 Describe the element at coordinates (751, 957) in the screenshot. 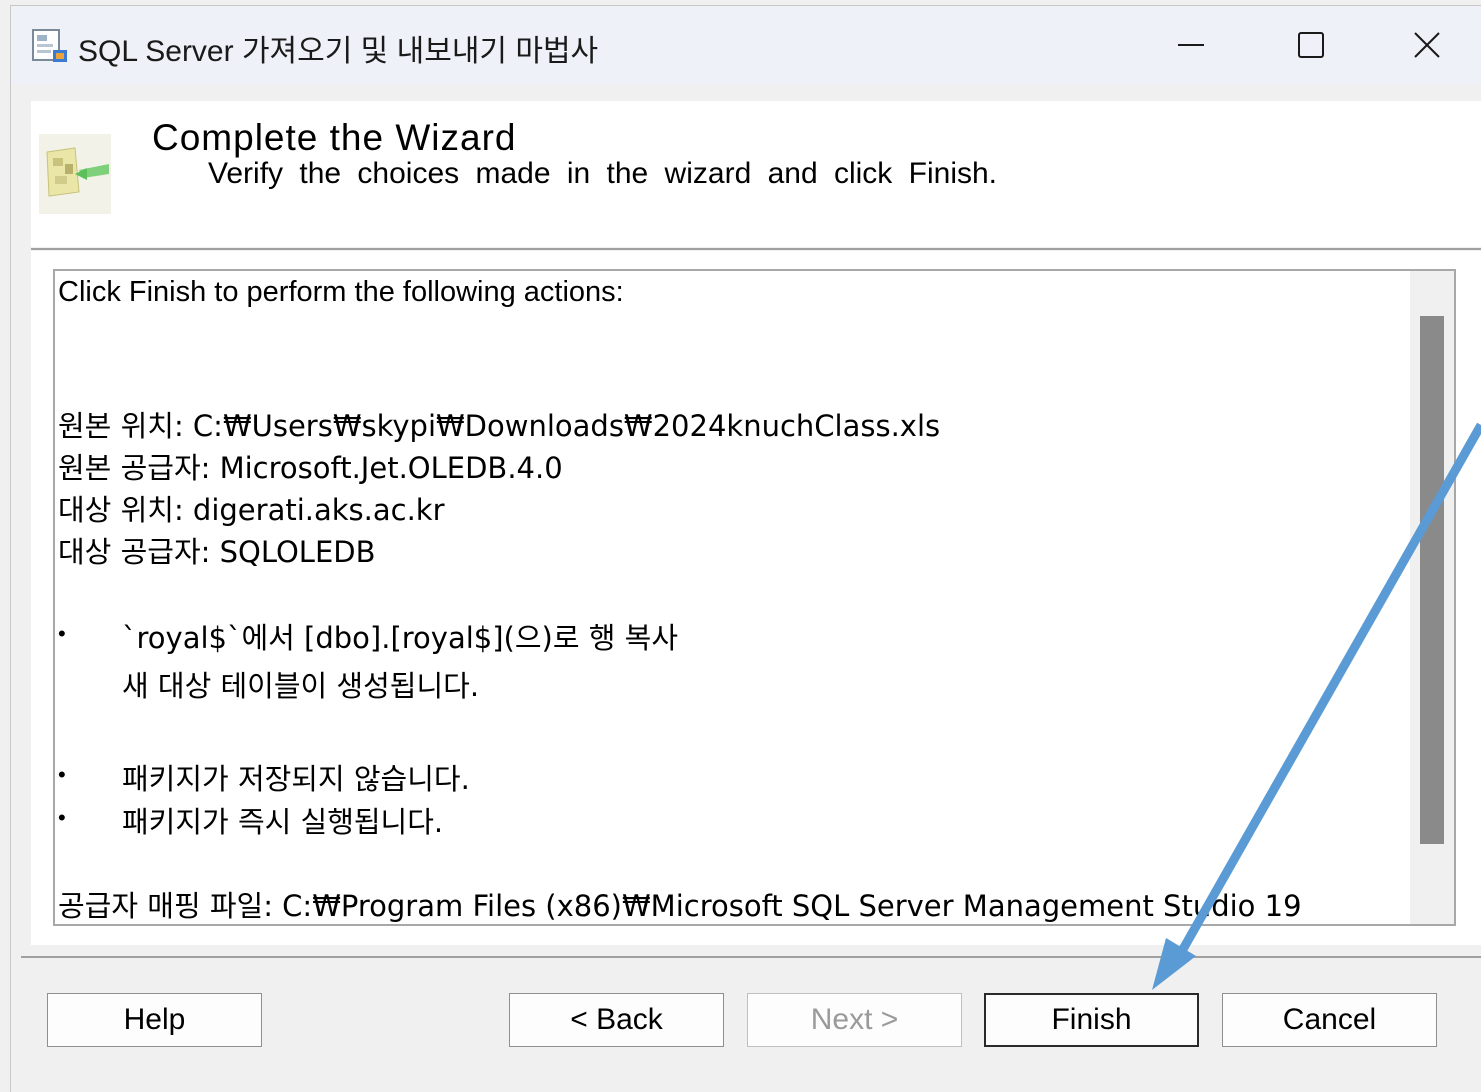

I see `footer-divider` at that location.